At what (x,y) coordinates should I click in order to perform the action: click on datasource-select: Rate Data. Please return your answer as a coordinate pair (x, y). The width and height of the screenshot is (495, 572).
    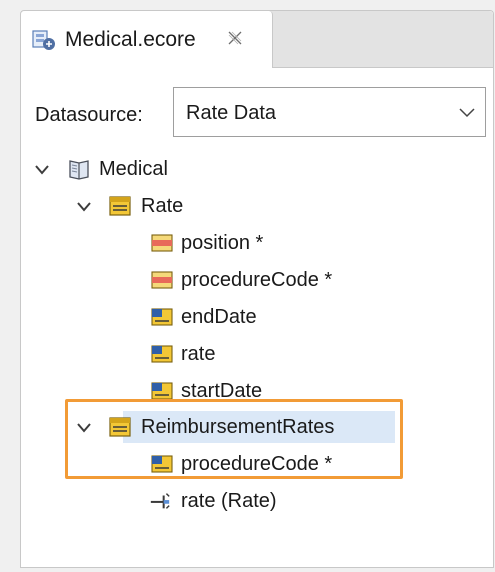
    Looking at the image, I should click on (329, 112).